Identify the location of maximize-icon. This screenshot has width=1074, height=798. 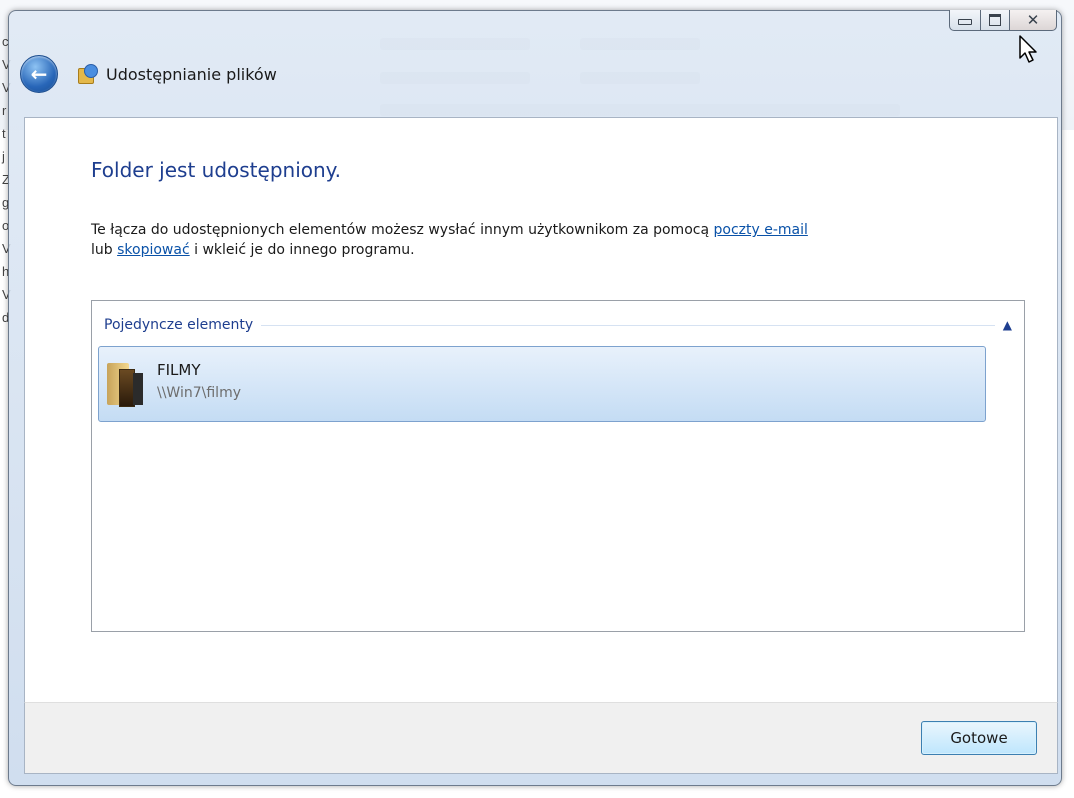
(995, 20).